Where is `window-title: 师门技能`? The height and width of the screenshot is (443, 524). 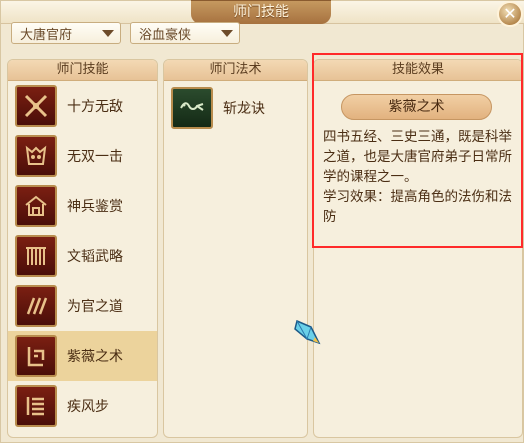 window-title: 师门技能 is located at coordinates (261, 12).